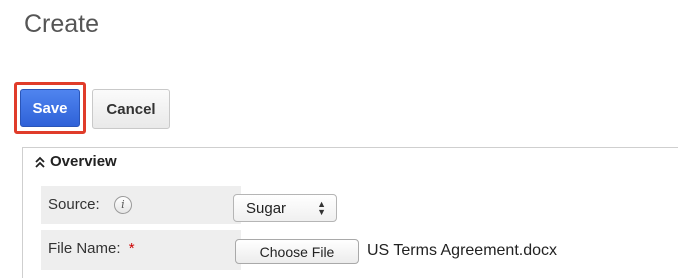 Image resolution: width=678 pixels, height=278 pixels. What do you see at coordinates (266, 208) in the screenshot?
I see `source-select-value: Sugar` at bounding box center [266, 208].